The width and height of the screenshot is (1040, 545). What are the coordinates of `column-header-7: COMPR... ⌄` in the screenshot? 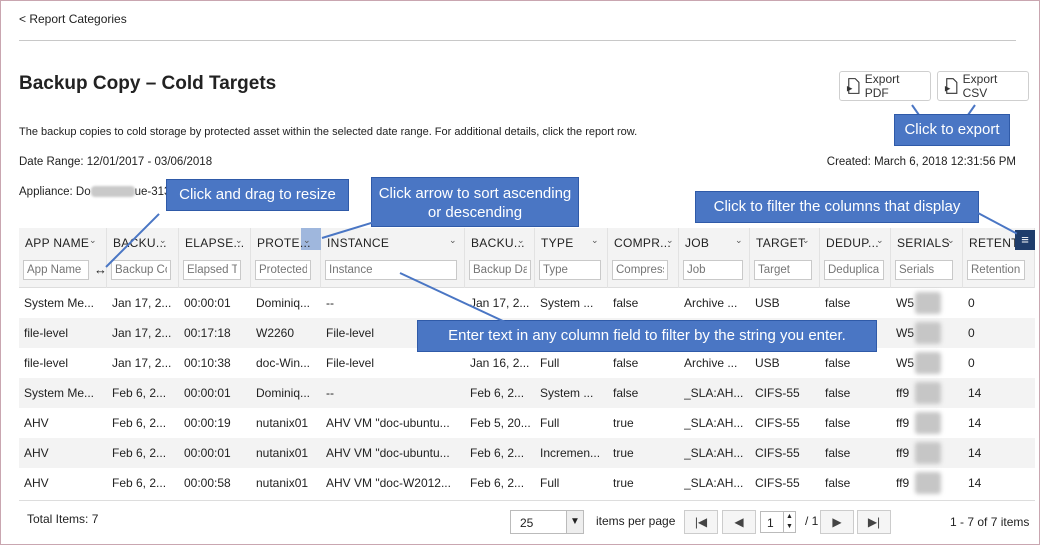 It's located at (643, 258).